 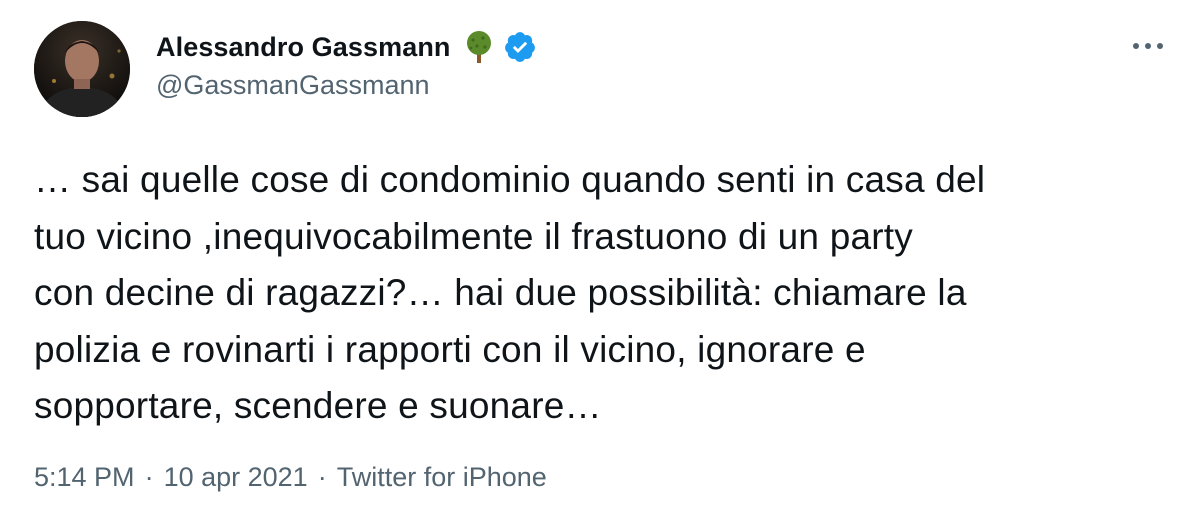 What do you see at coordinates (479, 47) in the screenshot?
I see `tree-icon` at bounding box center [479, 47].